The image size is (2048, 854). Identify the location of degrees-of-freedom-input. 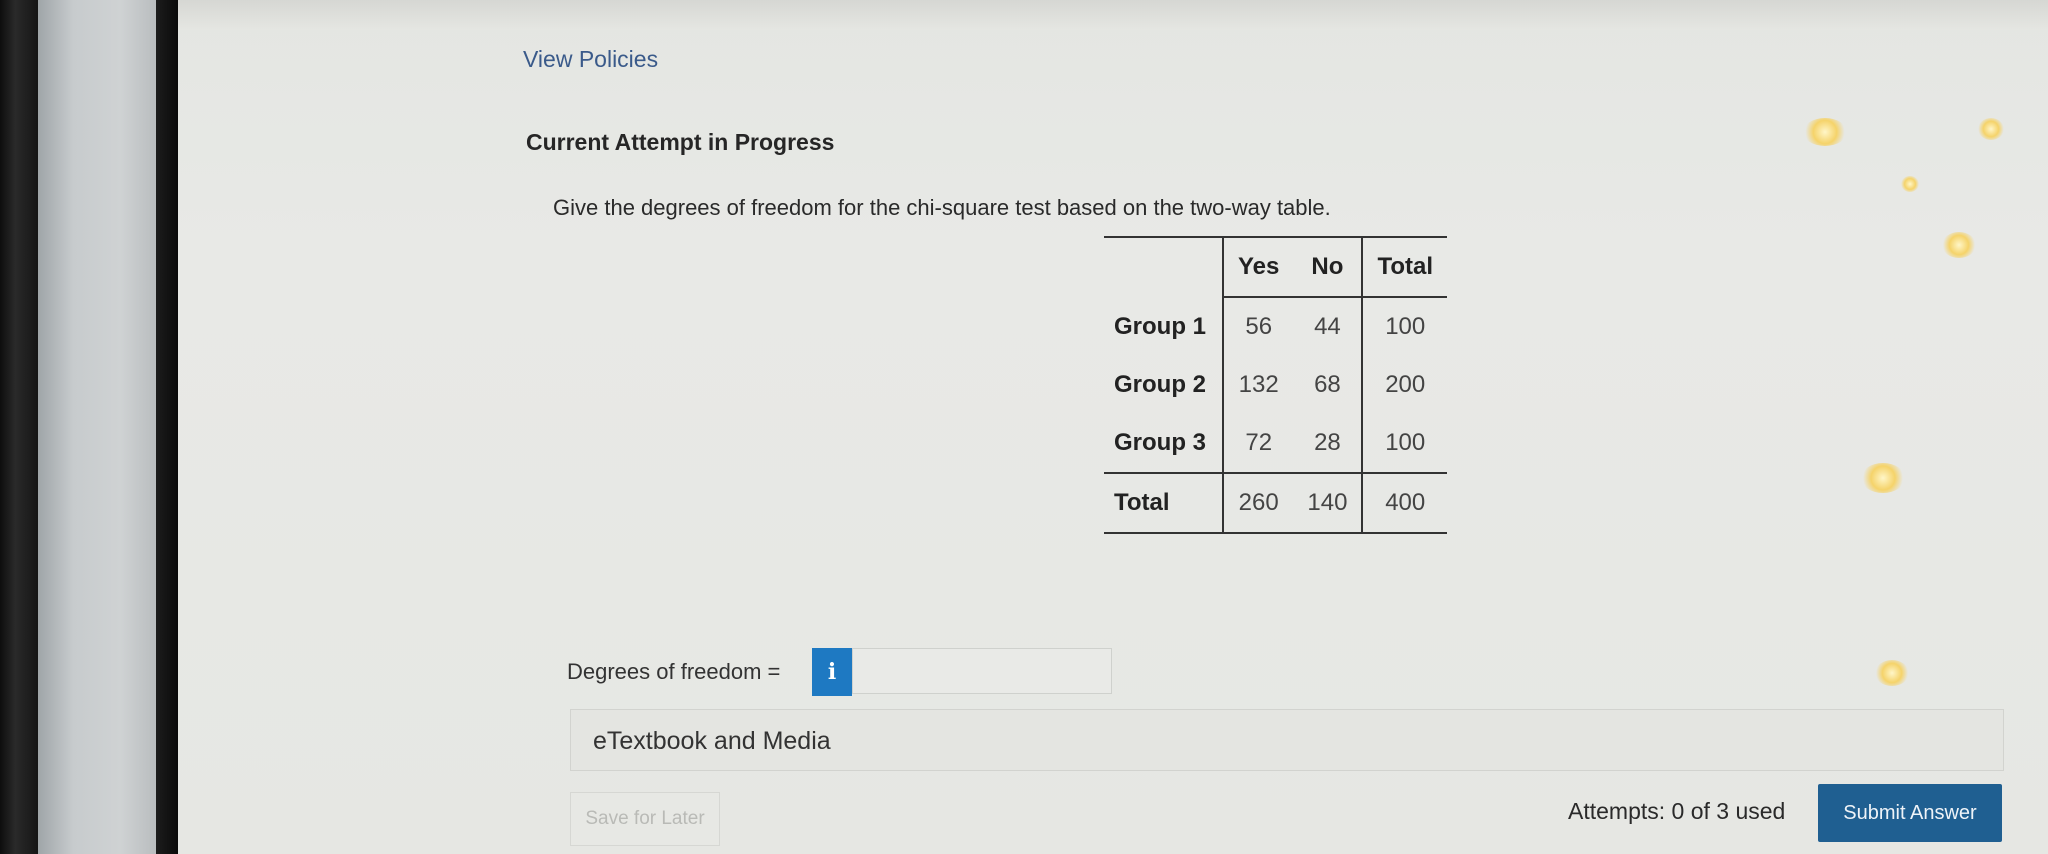
(982, 671).